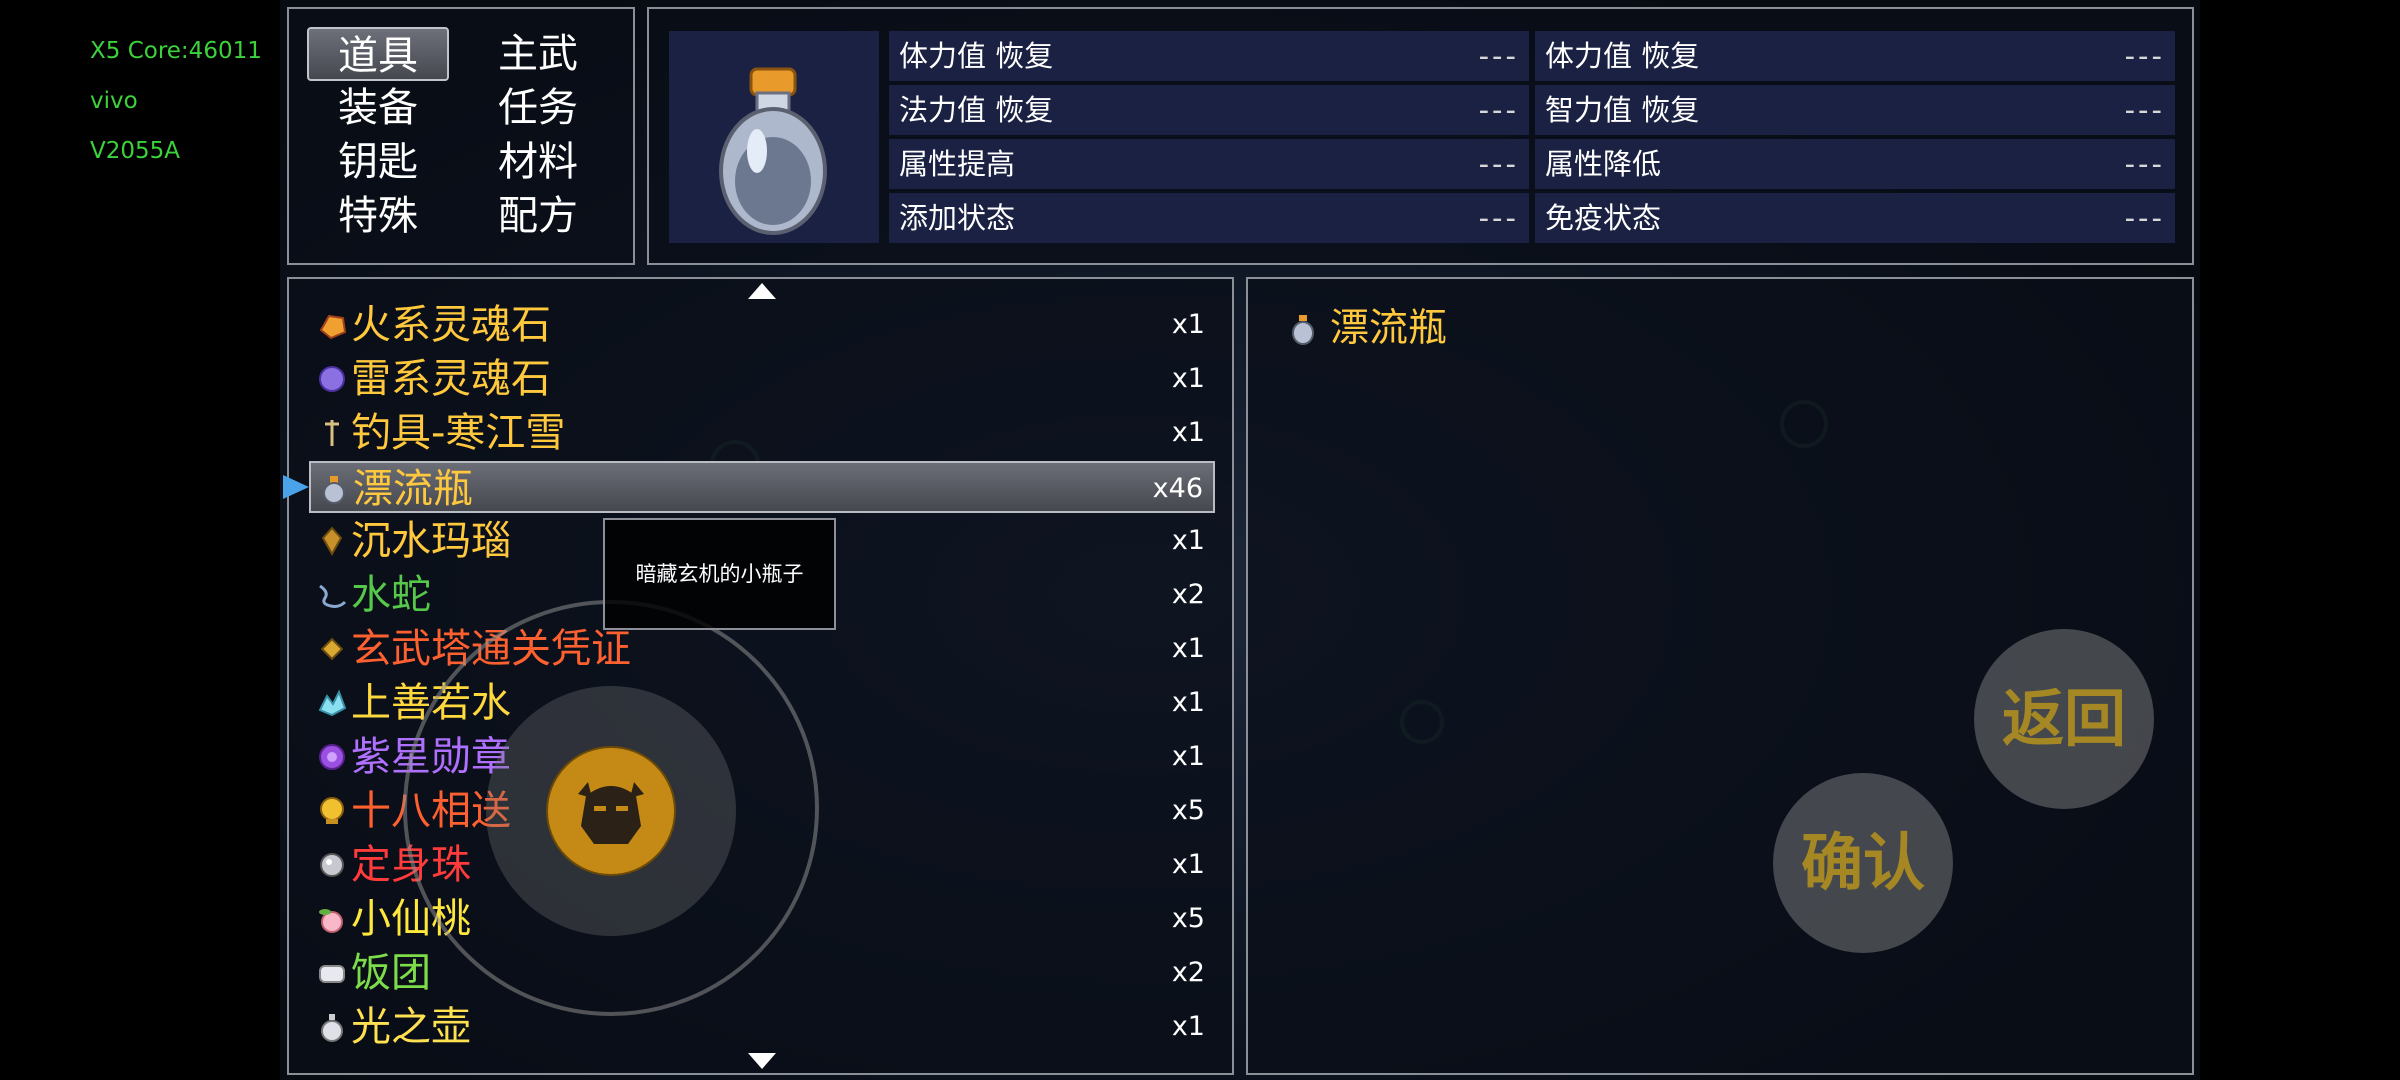 This screenshot has height=1080, width=2400. I want to click on light-pot-icon, so click(332, 1027).